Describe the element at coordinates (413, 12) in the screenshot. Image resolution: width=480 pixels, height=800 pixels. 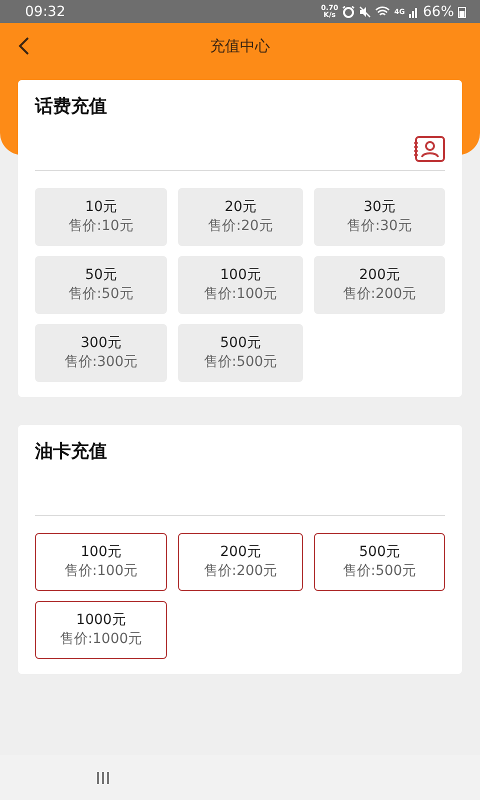
I see `signal-icon` at that location.